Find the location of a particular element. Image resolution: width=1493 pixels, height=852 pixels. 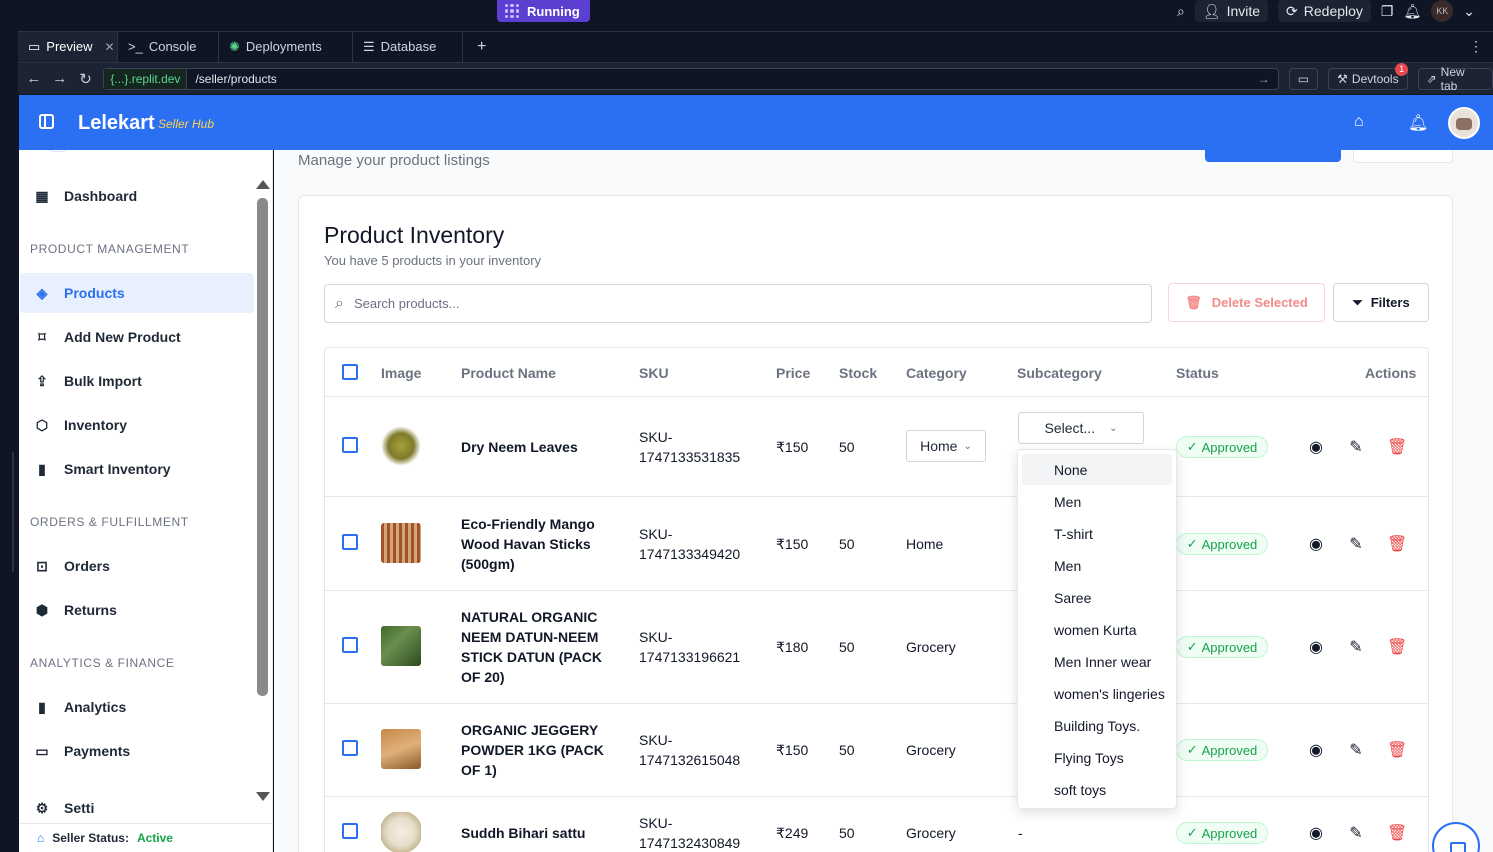

dropdown-option: Saree is located at coordinates (1097, 597).